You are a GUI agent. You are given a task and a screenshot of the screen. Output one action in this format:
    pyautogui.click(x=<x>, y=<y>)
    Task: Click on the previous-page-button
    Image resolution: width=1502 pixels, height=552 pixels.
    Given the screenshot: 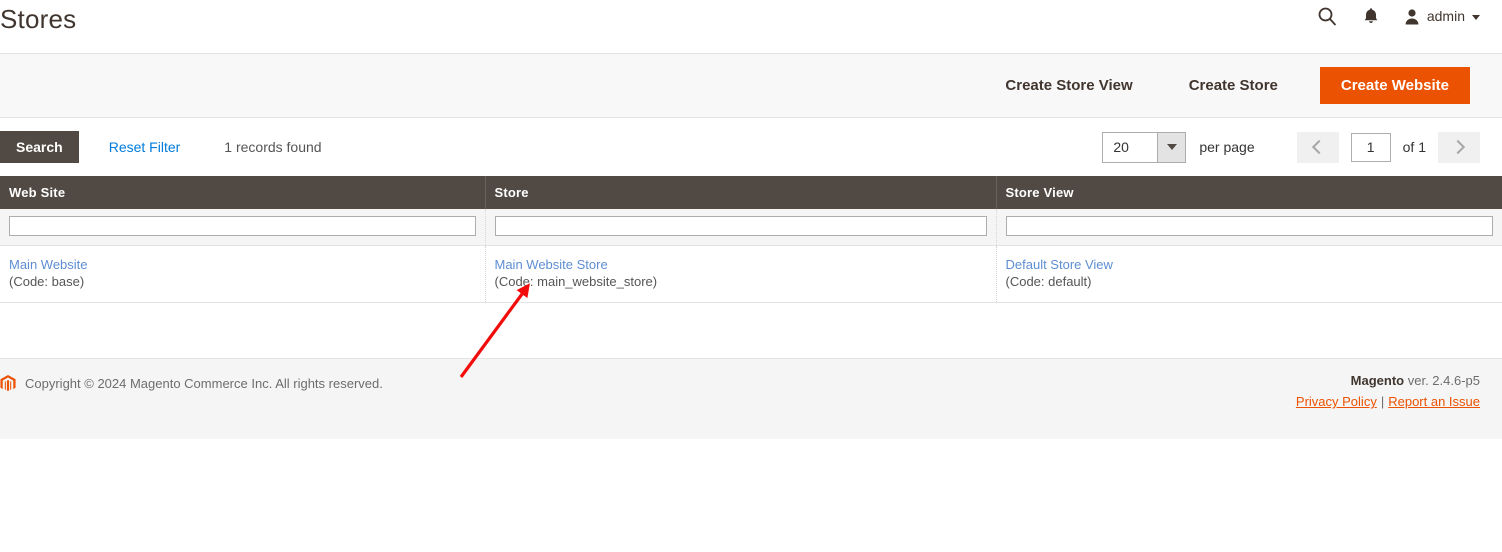 What is the action you would take?
    pyautogui.click(x=1317, y=147)
    